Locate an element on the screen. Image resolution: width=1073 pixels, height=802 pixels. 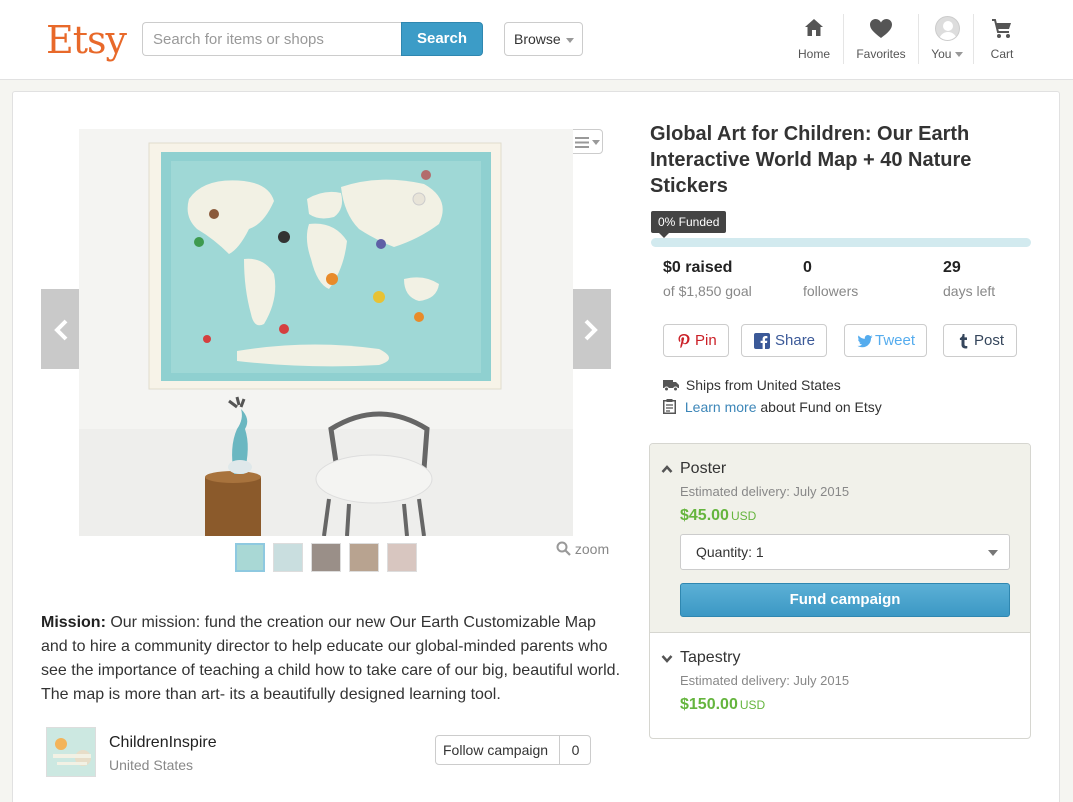
stat-followers-value: 0 is located at coordinates (807, 267).